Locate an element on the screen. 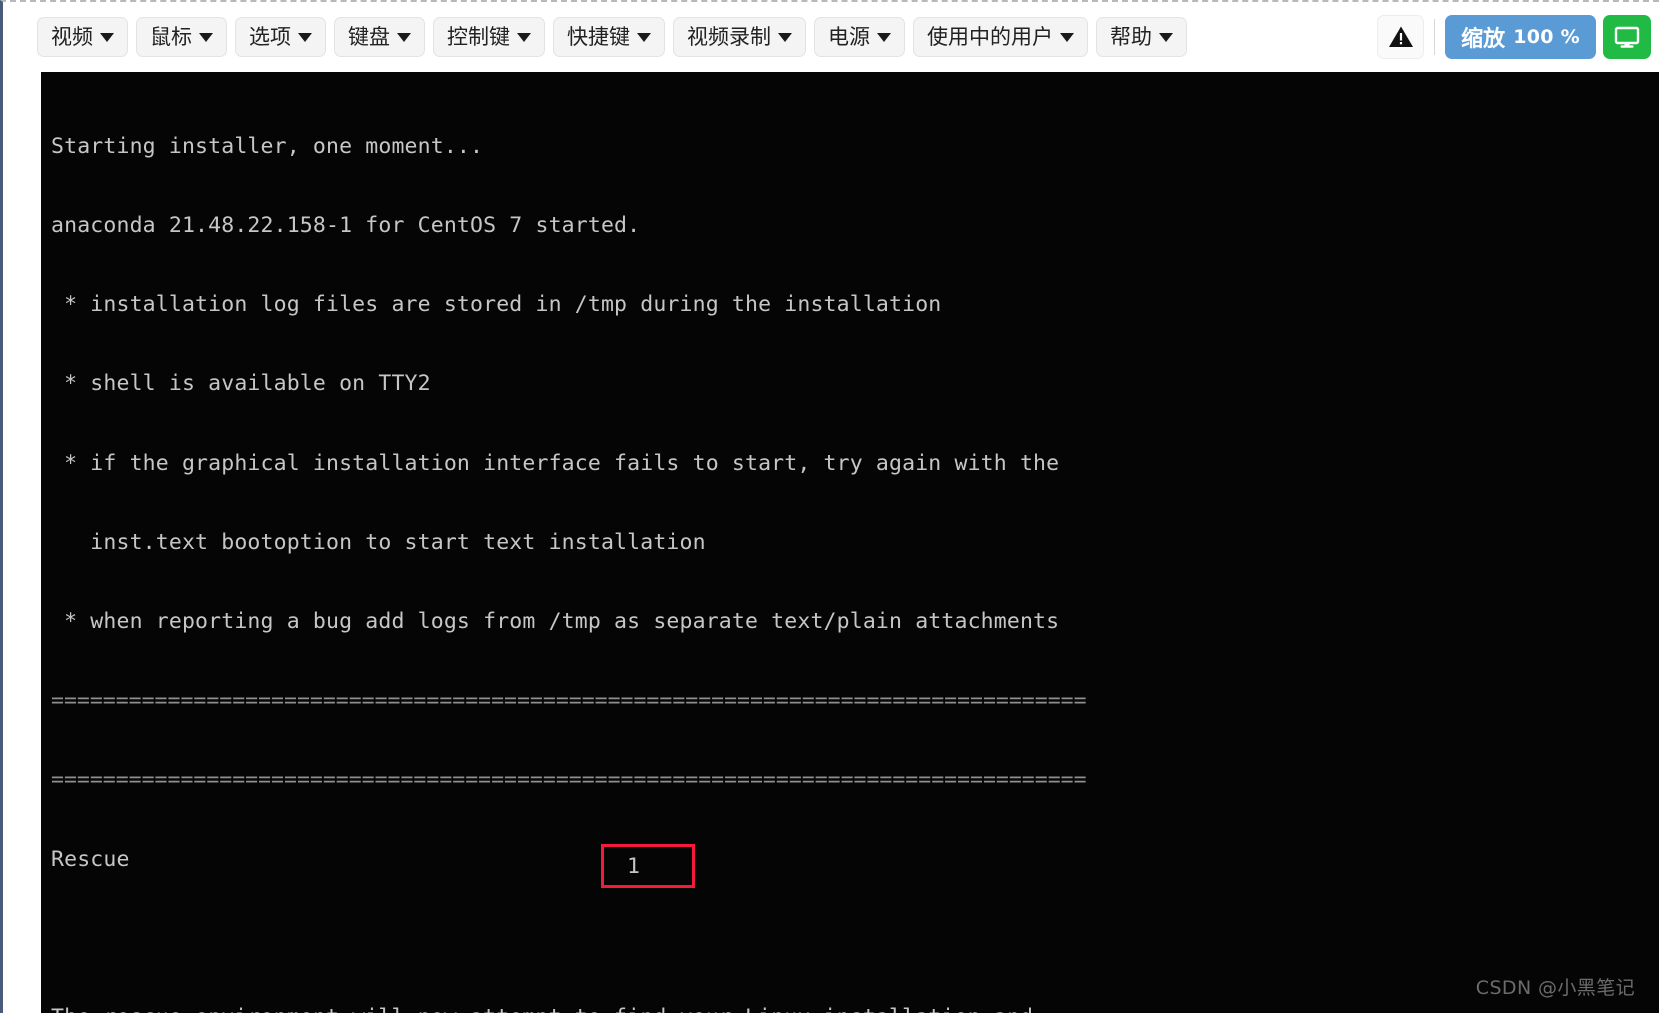  warning-triangle-icon is located at coordinates (1400, 36).